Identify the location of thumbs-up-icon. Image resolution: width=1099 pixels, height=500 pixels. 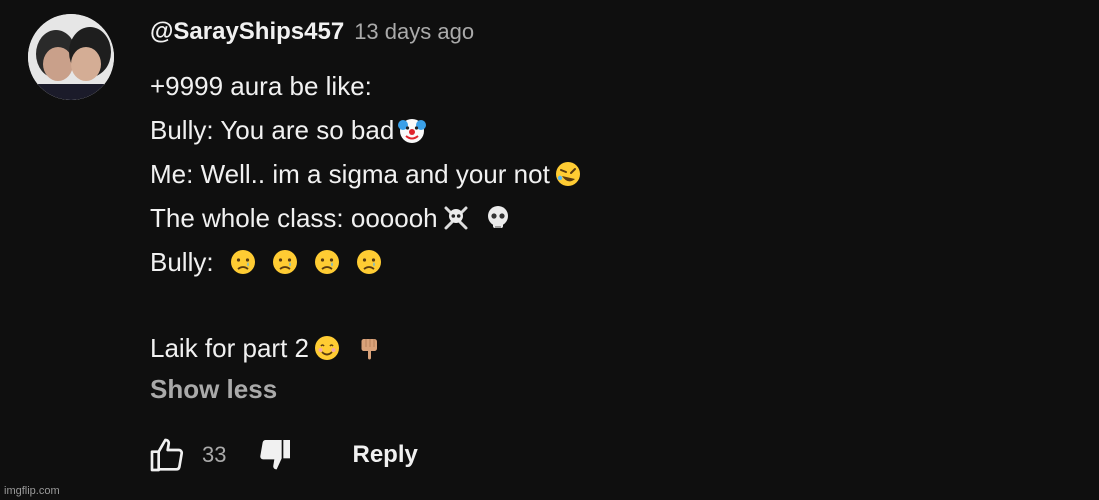
(167, 455).